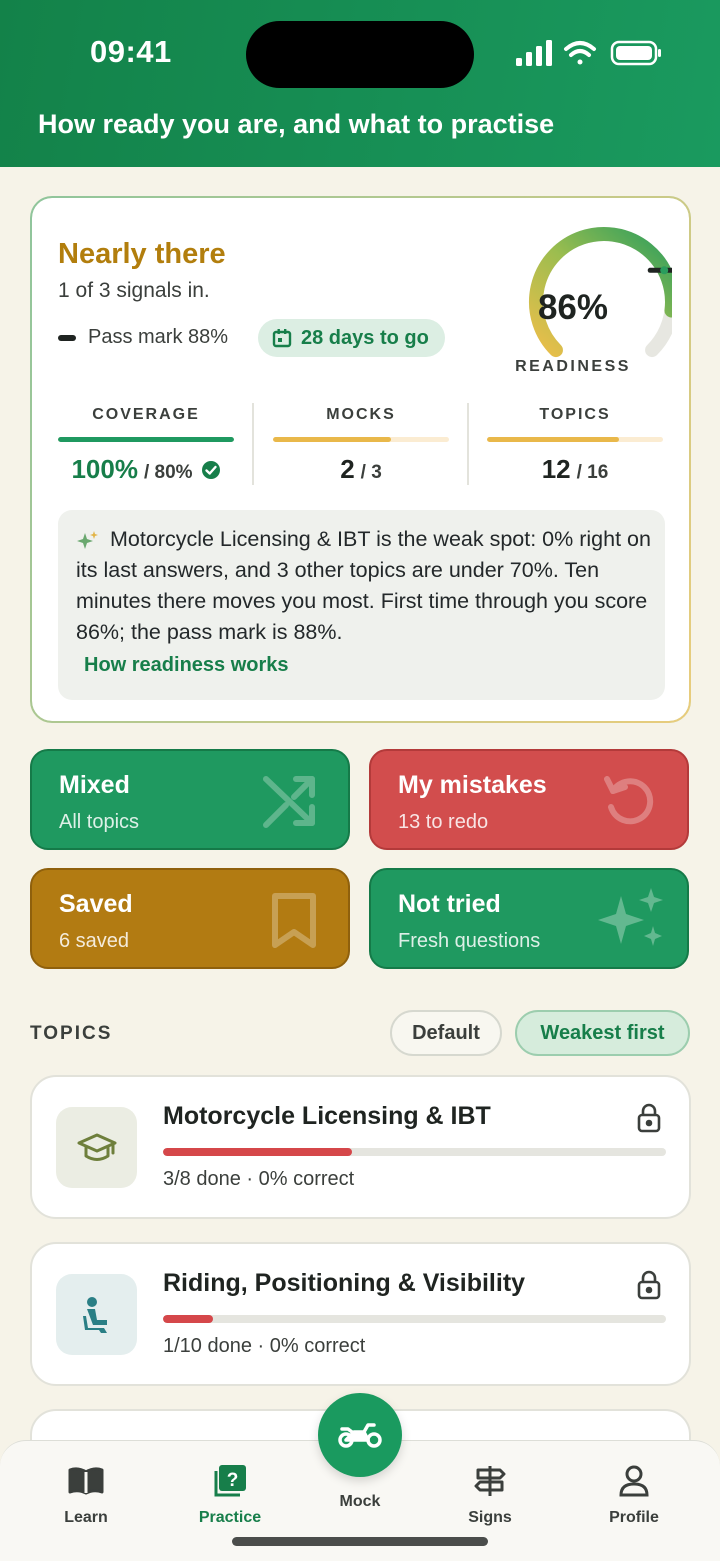 This screenshot has height=1561, width=720. What do you see at coordinates (575, 414) in the screenshot?
I see `stat-label: TOPICS` at bounding box center [575, 414].